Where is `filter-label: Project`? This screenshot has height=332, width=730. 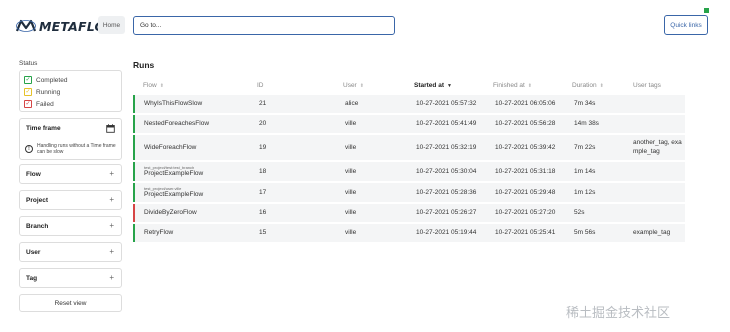
filter-label: Project is located at coordinates (37, 200).